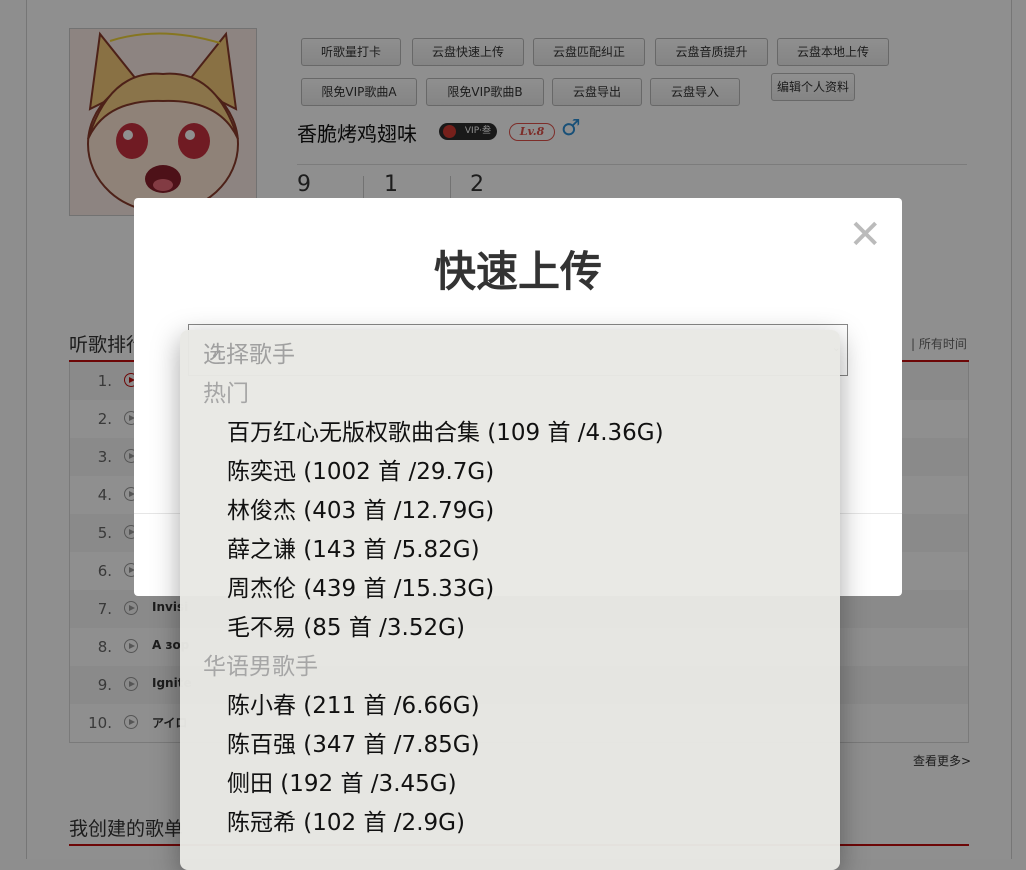 Image resolution: width=1026 pixels, height=870 pixels. Describe the element at coordinates (100, 723) in the screenshot. I see `rank-number: 10.` at that location.